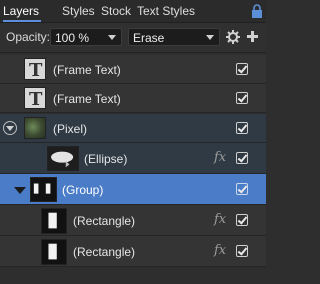 The image size is (320, 284). I want to click on blend-mode-dropdown: Erase, so click(174, 37).